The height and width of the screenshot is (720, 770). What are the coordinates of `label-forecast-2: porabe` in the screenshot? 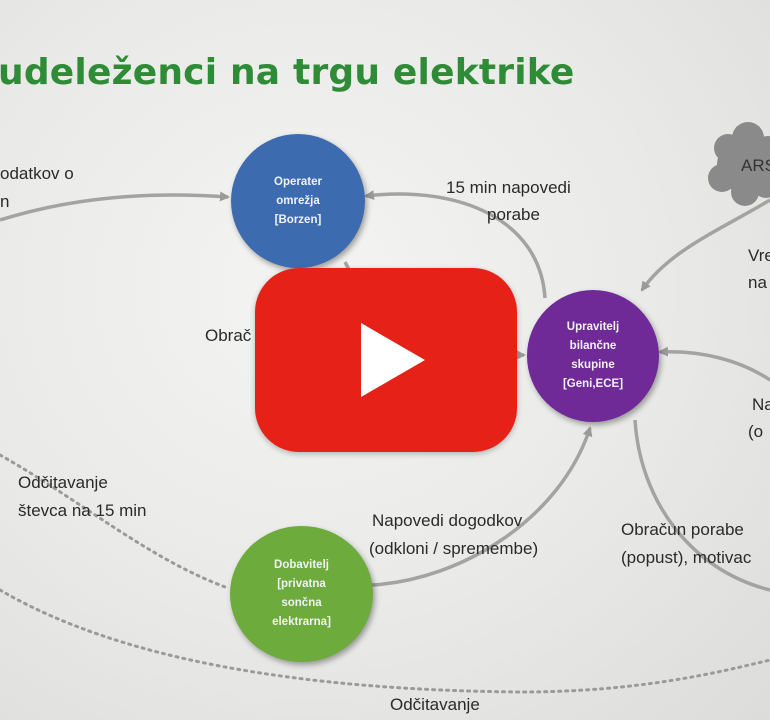 It's located at (513, 214).